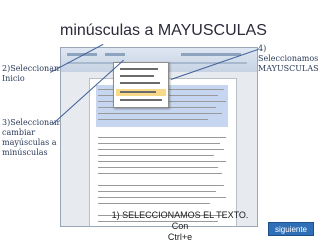  What do you see at coordinates (141, 85) in the screenshot?
I see `change-case-menu` at bounding box center [141, 85].